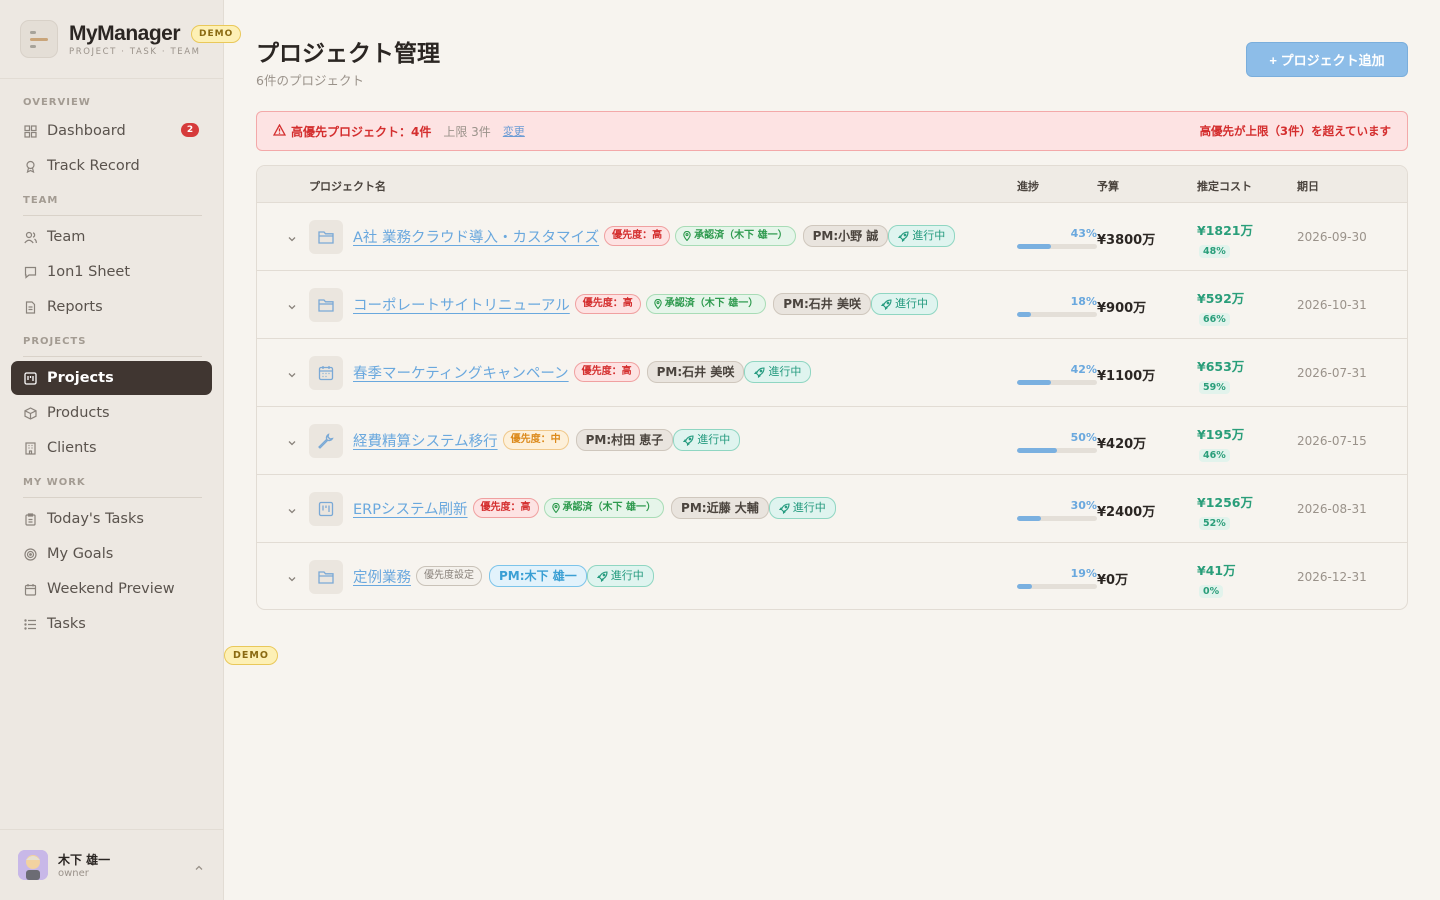 The image size is (1440, 900). I want to click on page-title: プロジェクト管理, so click(348, 54).